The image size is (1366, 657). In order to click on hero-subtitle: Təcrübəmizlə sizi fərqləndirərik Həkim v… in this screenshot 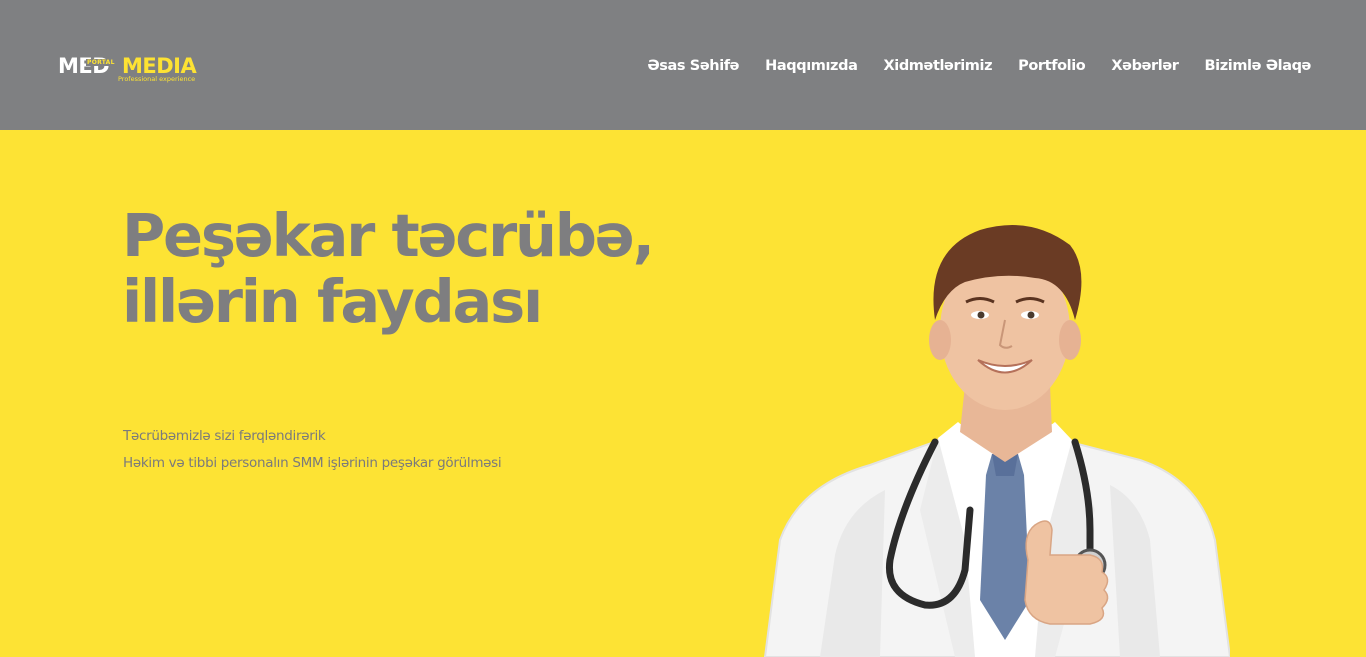, I will do `click(312, 450)`.